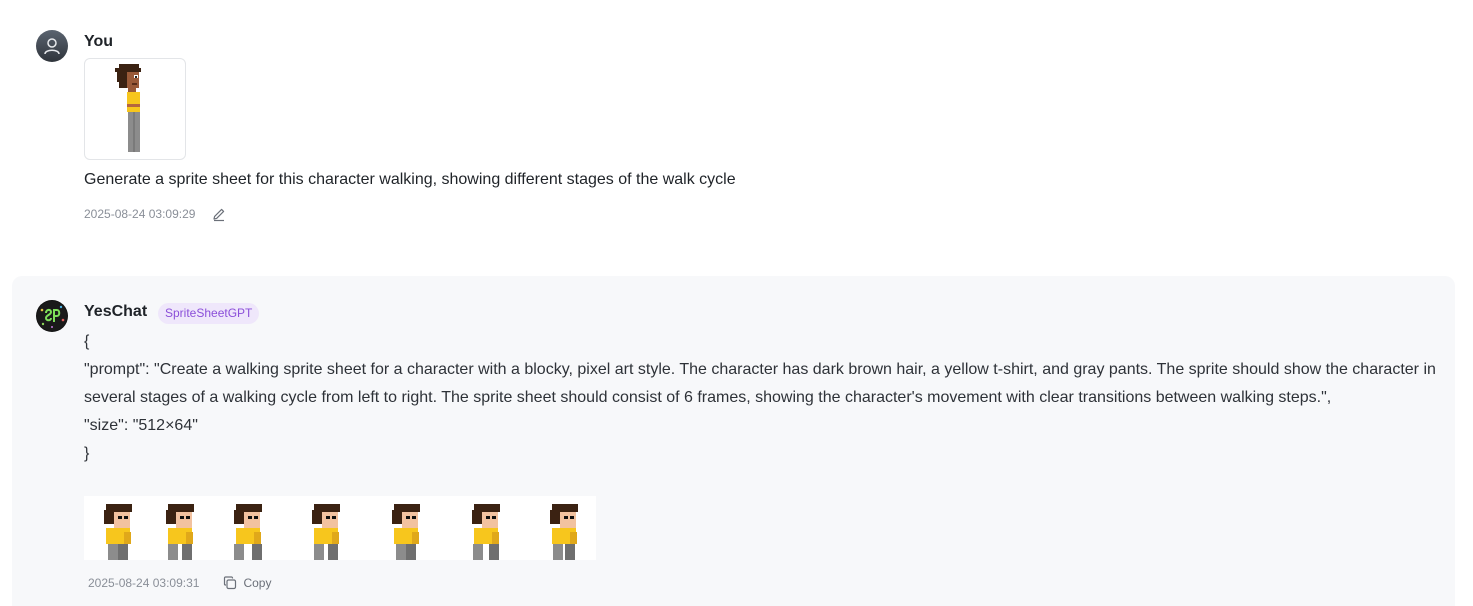 The width and height of the screenshot is (1473, 606). I want to click on user-icon, so click(52, 46).